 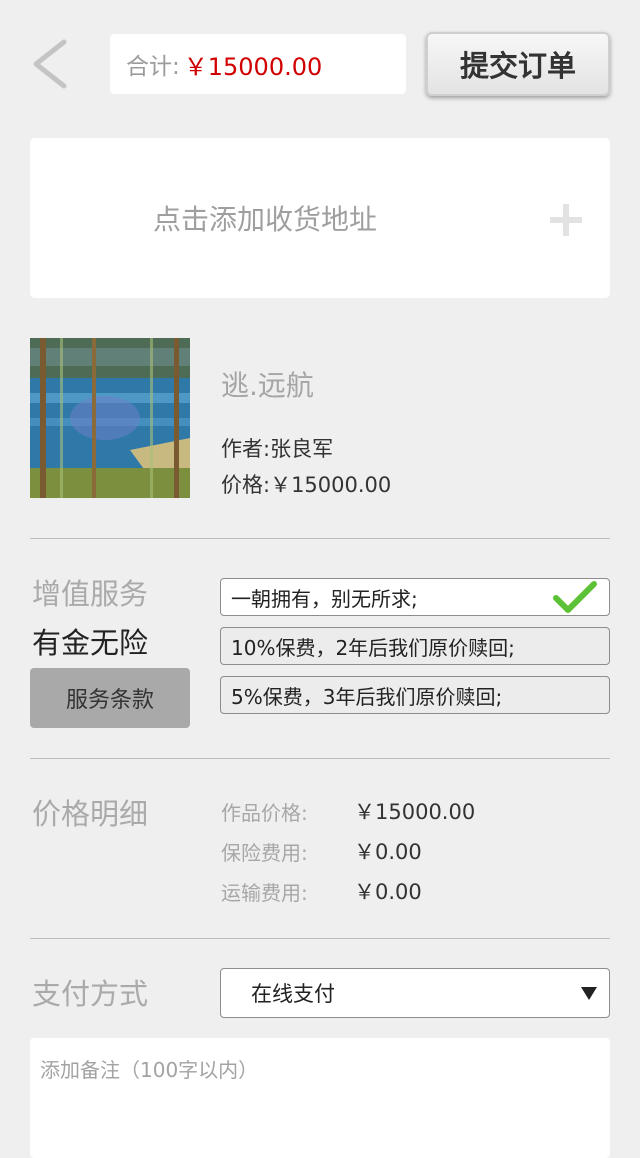 What do you see at coordinates (415, 993) in the screenshot?
I see `payment-method-select: 在线支付` at bounding box center [415, 993].